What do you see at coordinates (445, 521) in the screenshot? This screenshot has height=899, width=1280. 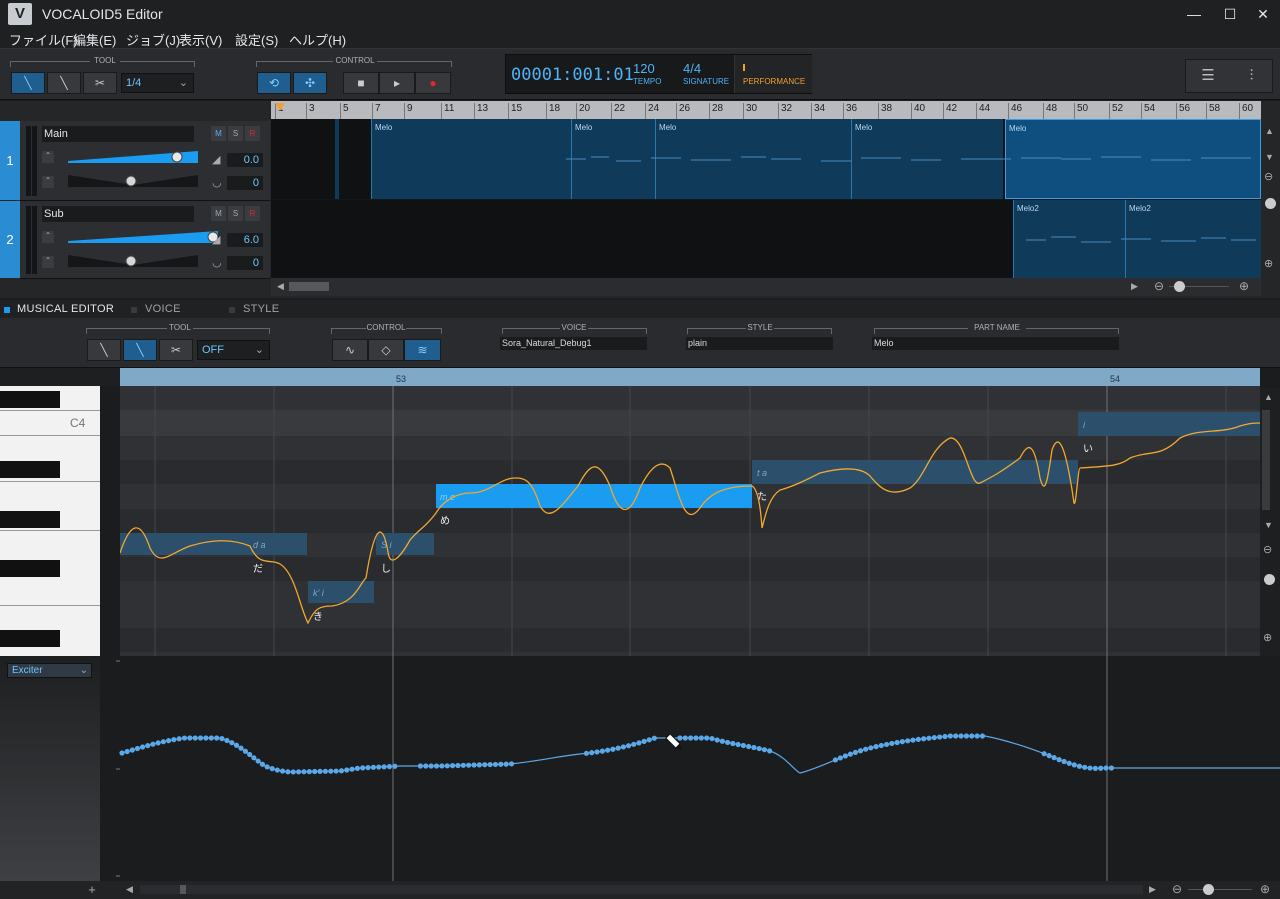 I see `note-lyric: め` at bounding box center [445, 521].